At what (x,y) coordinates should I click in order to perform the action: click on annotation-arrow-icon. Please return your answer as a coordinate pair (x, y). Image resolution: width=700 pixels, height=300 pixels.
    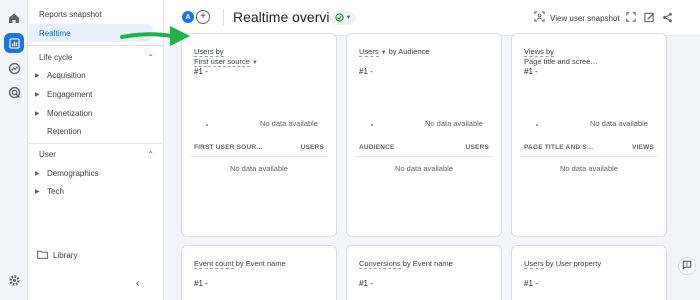
    Looking at the image, I should click on (155, 36).